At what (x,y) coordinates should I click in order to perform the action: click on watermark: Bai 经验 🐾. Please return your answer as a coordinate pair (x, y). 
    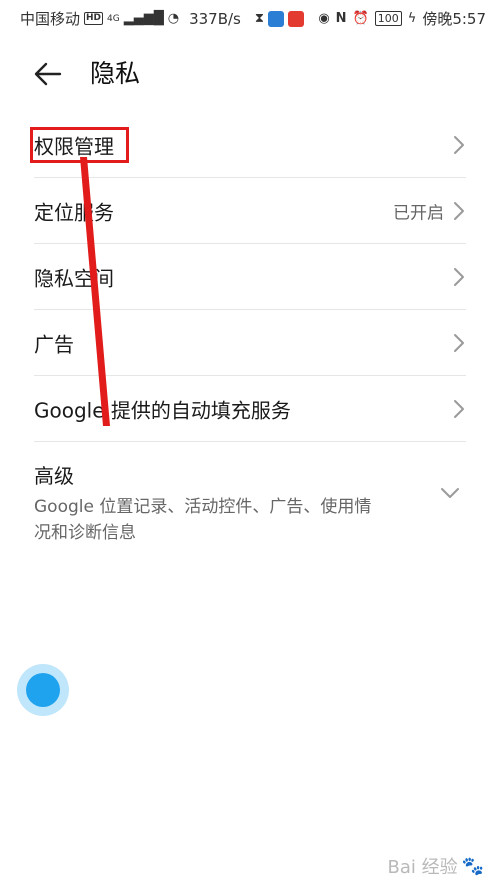
    Looking at the image, I should click on (435, 866).